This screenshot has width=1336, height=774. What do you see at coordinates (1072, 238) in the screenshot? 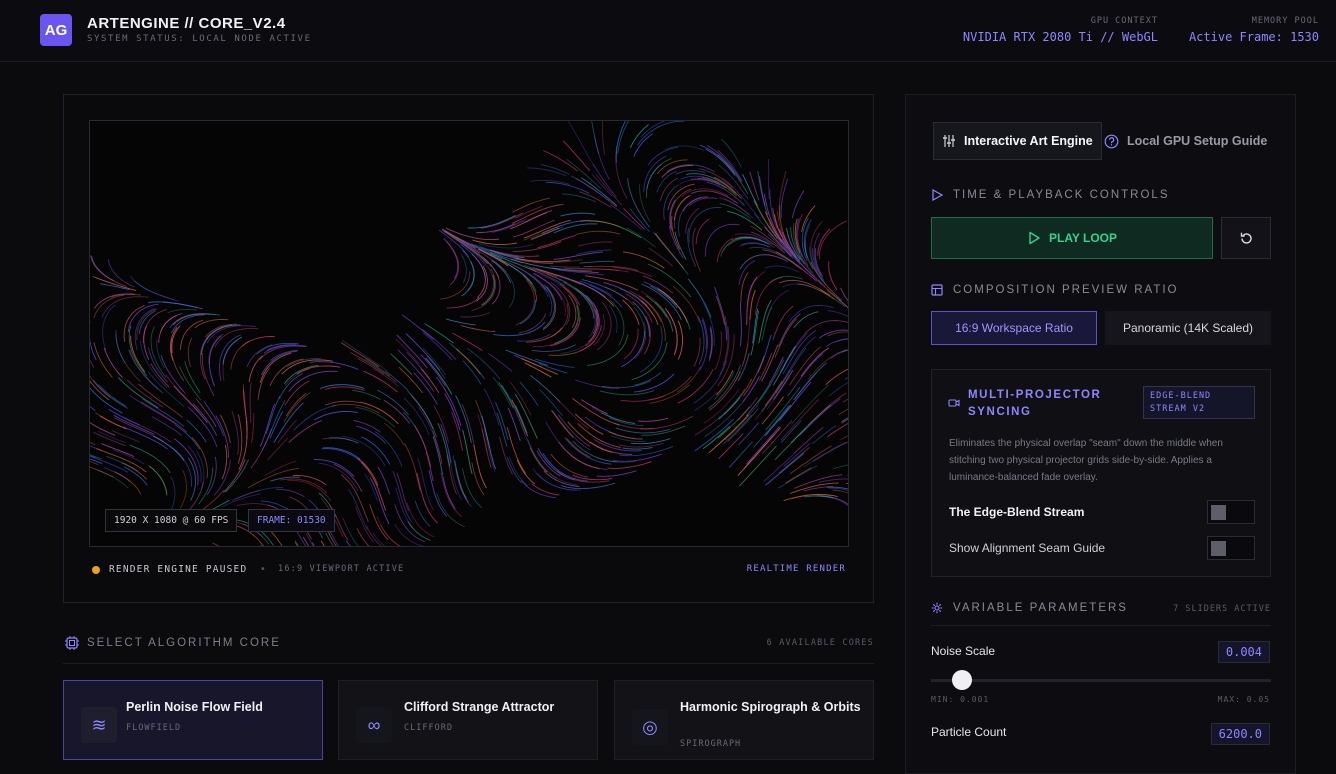
I see `play-loop-button: PLAY LOOP` at bounding box center [1072, 238].